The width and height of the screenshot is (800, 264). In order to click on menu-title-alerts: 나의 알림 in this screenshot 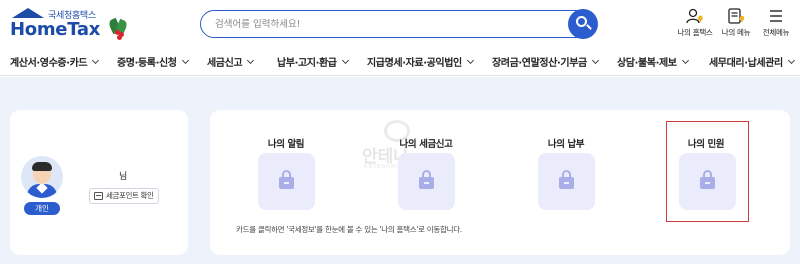, I will do `click(286, 141)`.